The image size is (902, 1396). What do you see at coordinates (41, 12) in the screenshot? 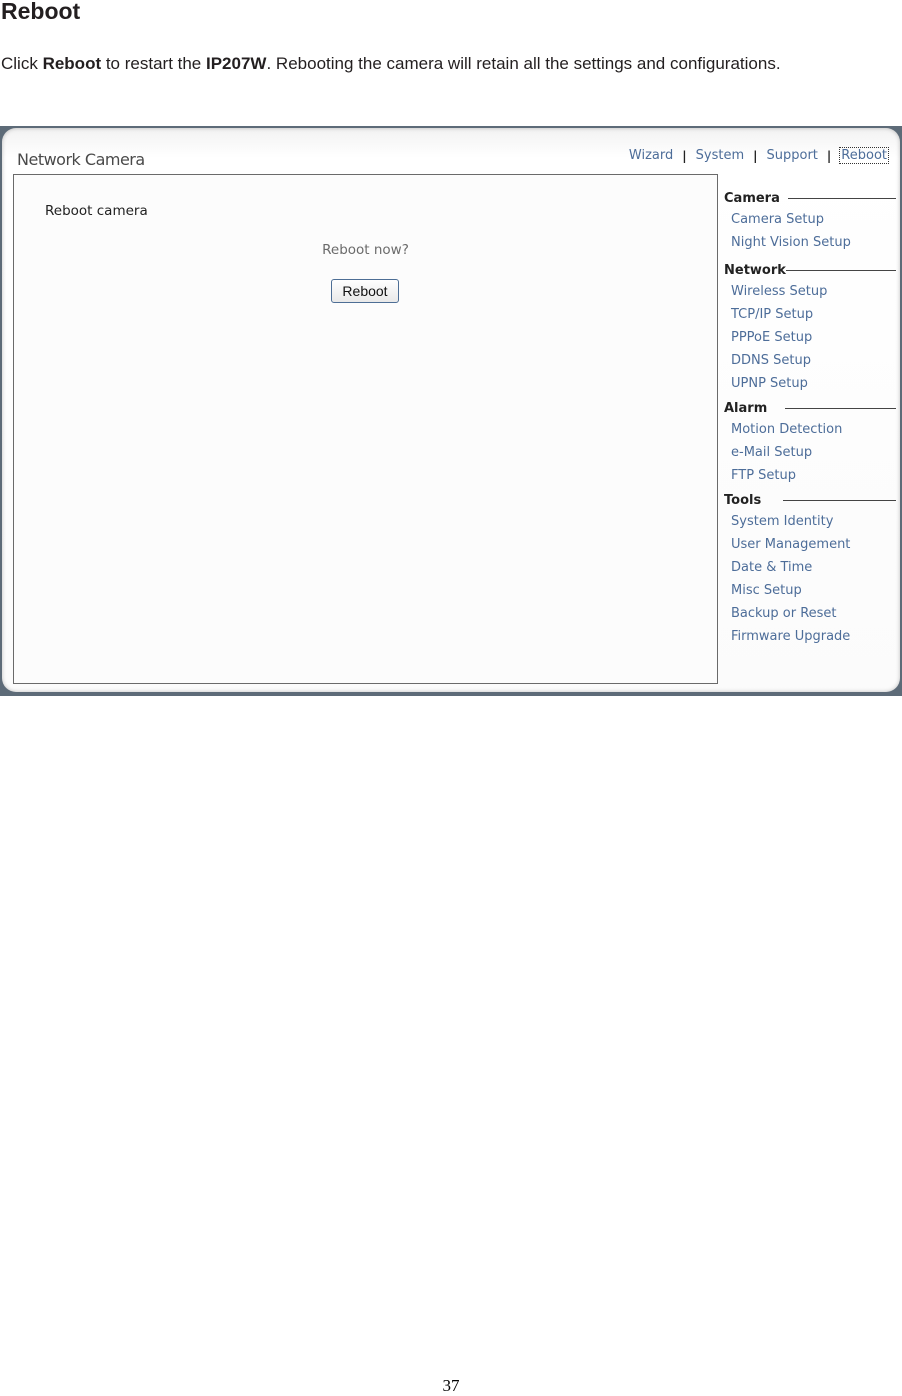
I see `document-title: Reboot` at bounding box center [41, 12].